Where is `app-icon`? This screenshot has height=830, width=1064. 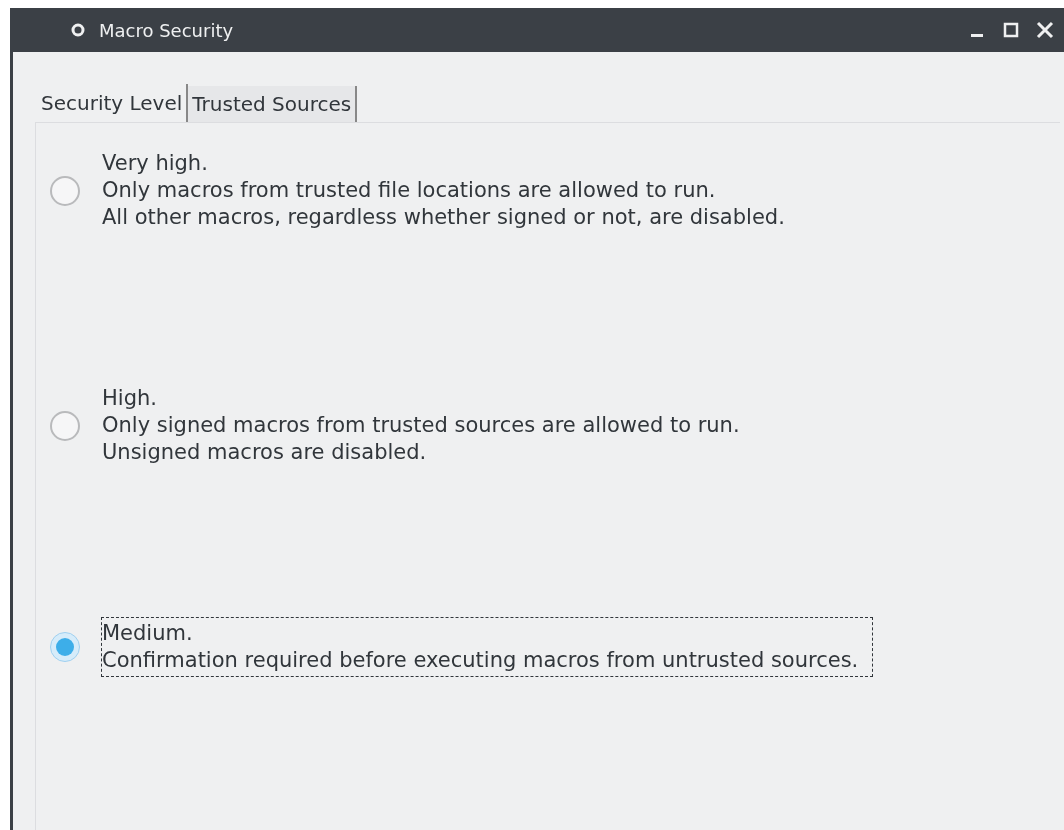 app-icon is located at coordinates (78, 30).